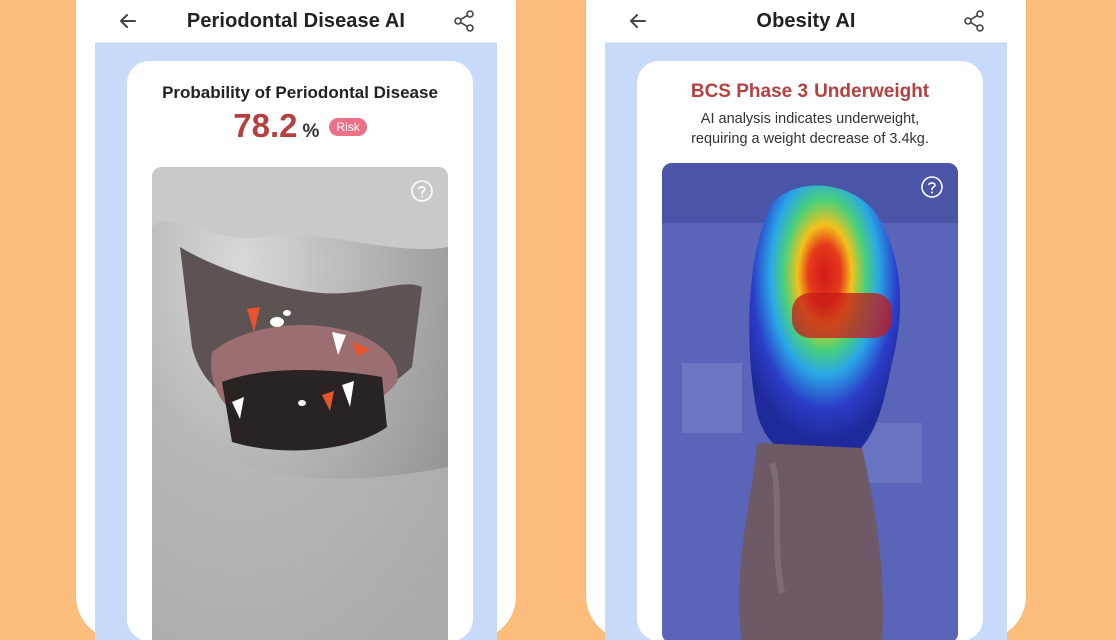 The height and width of the screenshot is (640, 1116). Describe the element at coordinates (810, 92) in the screenshot. I see `bcs-headline: BCS Phase 3 Underweight` at that location.